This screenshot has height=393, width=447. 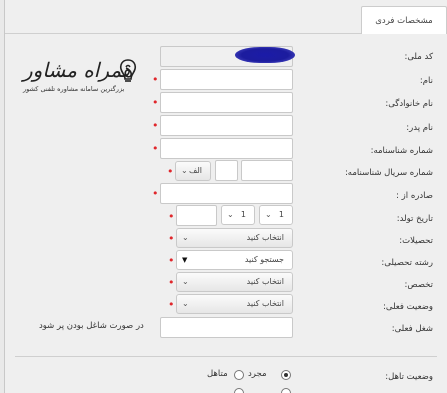 I want to click on birth-month-value: 1, so click(x=243, y=214).